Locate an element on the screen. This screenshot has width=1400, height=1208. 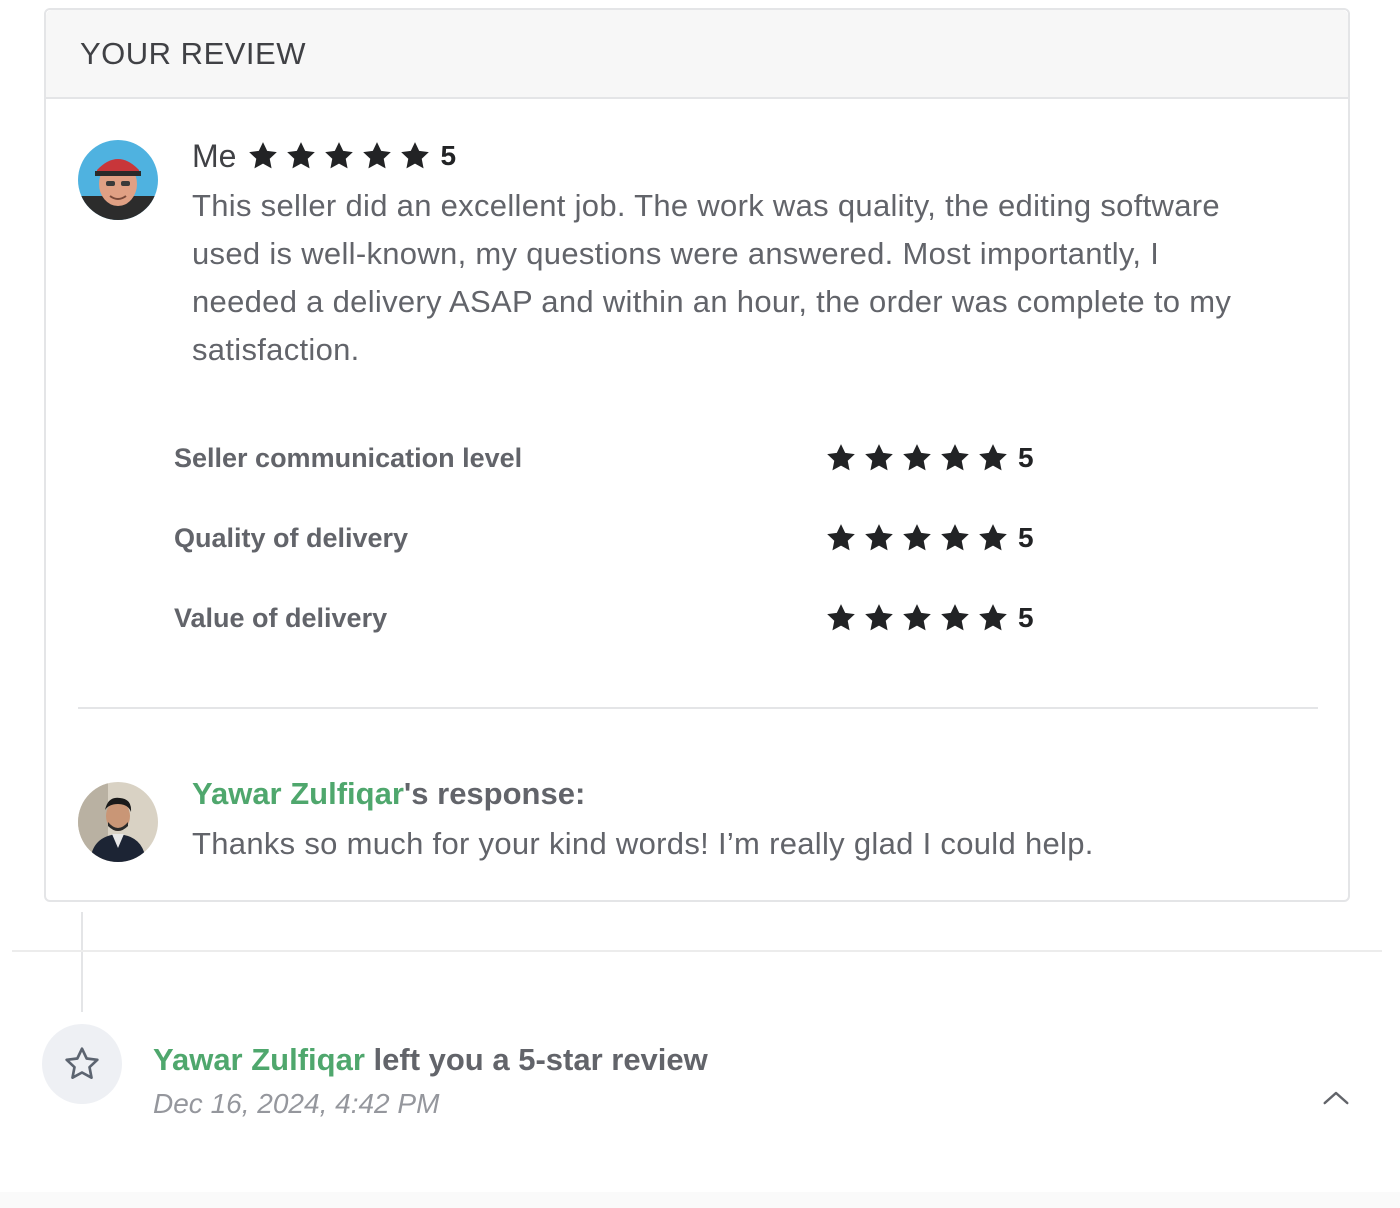
criteria-label: Quality of delivery is located at coordinates (291, 537).